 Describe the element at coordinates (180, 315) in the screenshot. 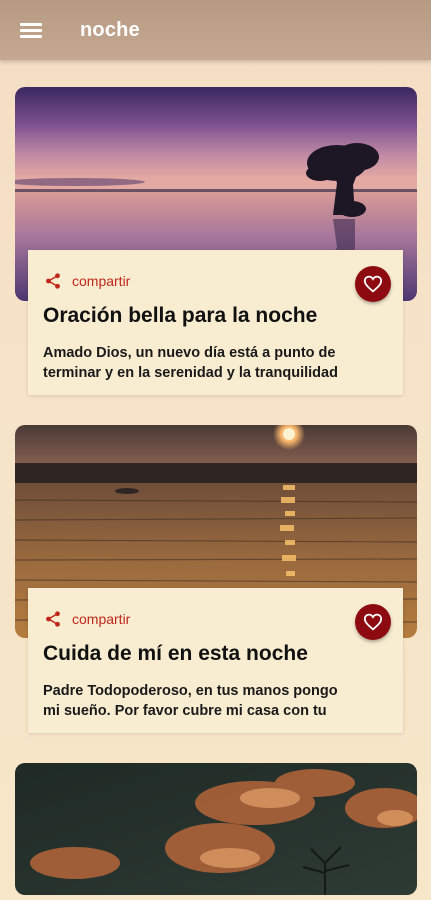

I see `card-title: Oración bella para la noche` at that location.